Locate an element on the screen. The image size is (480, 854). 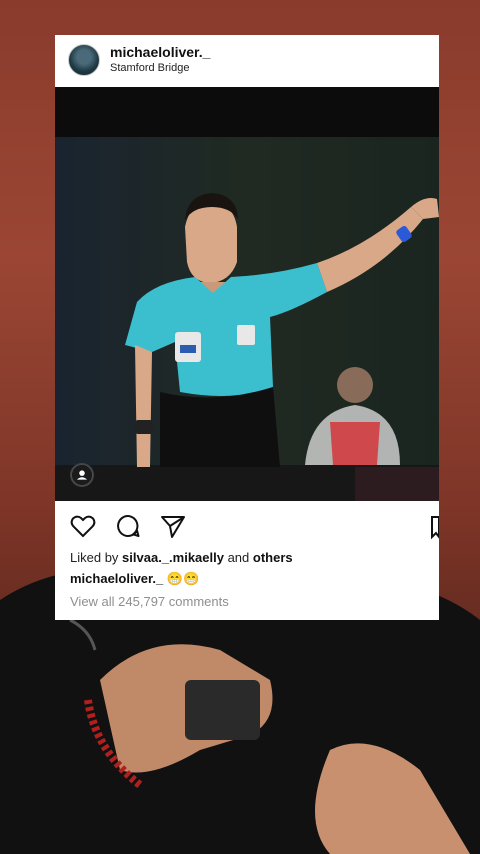
caption-text: 😁😁 is located at coordinates (181, 578).